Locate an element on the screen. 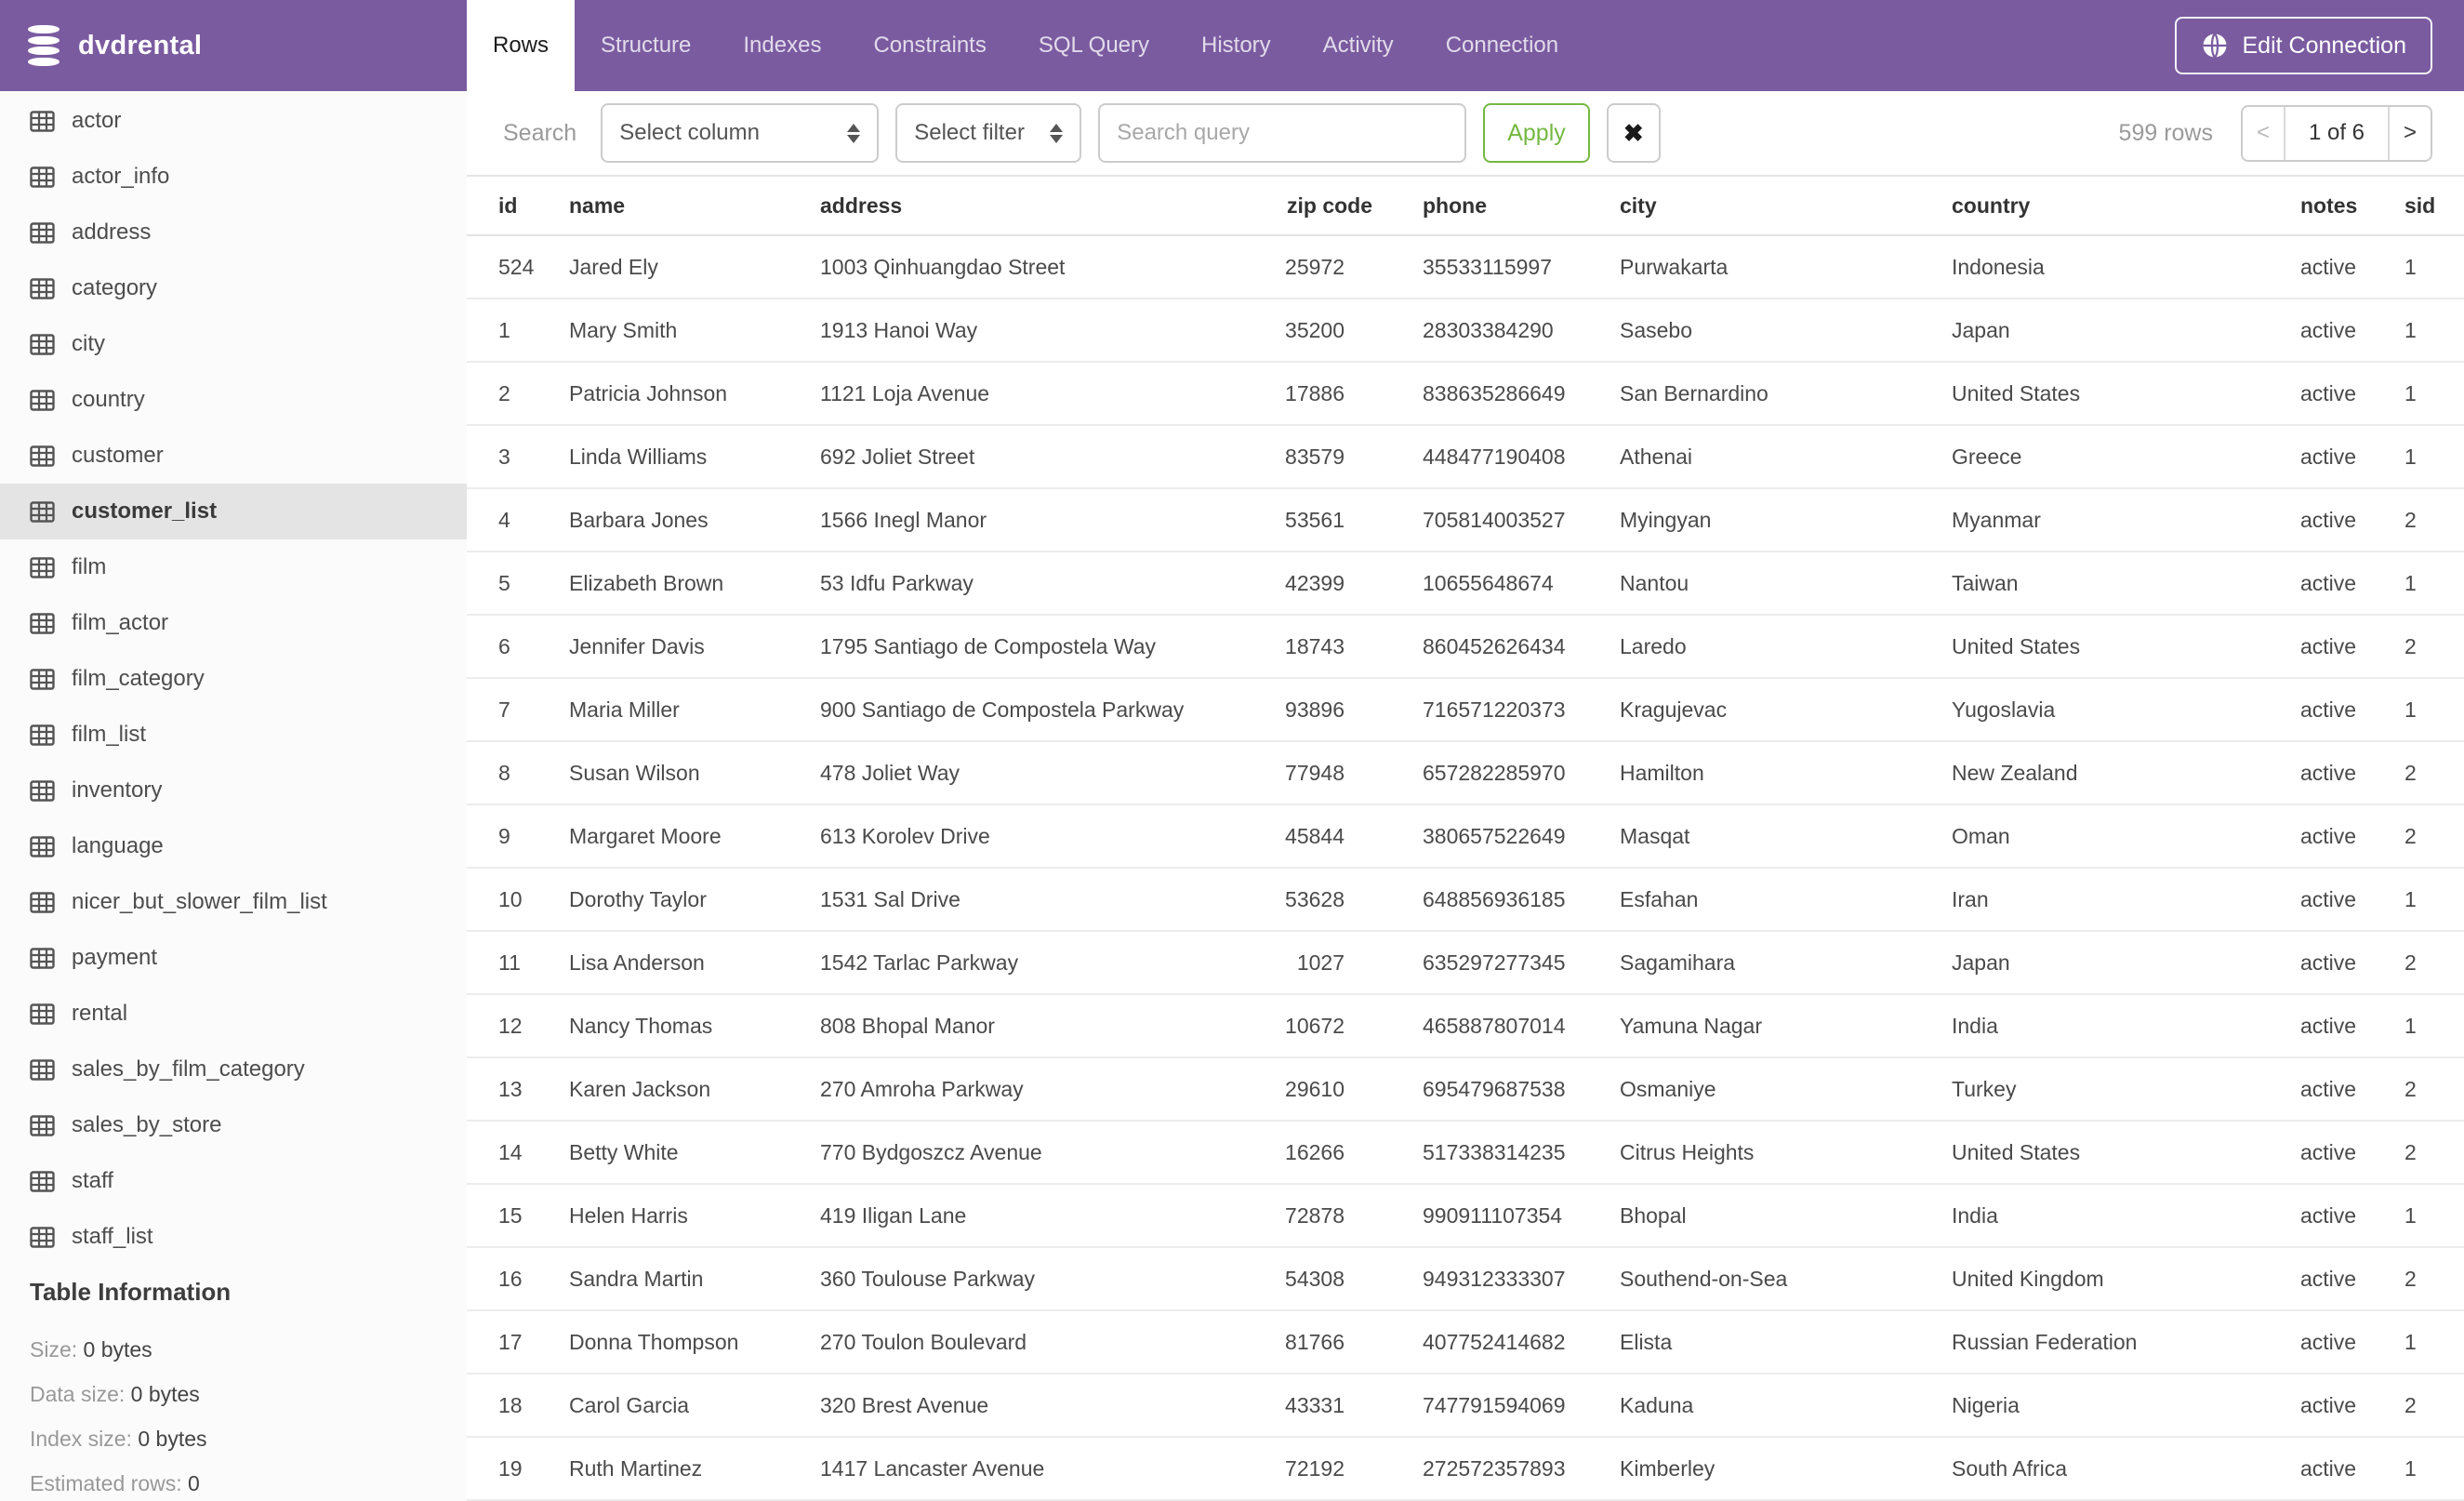  column-header-id: id is located at coordinates (518, 205).